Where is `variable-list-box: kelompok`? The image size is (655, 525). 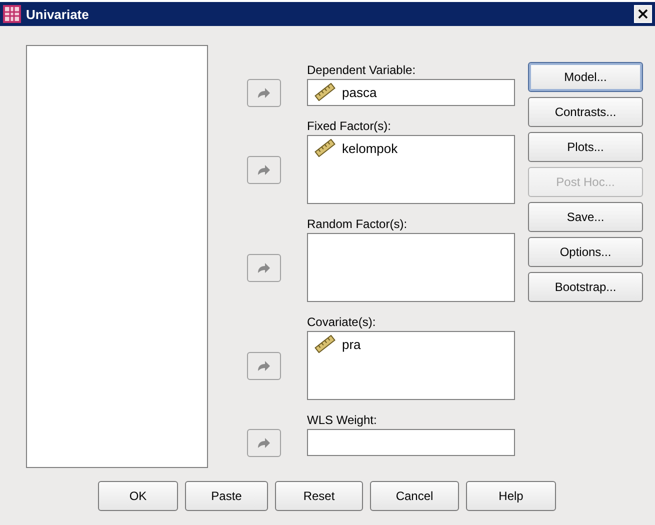
variable-list-box: kelompok is located at coordinates (411, 169).